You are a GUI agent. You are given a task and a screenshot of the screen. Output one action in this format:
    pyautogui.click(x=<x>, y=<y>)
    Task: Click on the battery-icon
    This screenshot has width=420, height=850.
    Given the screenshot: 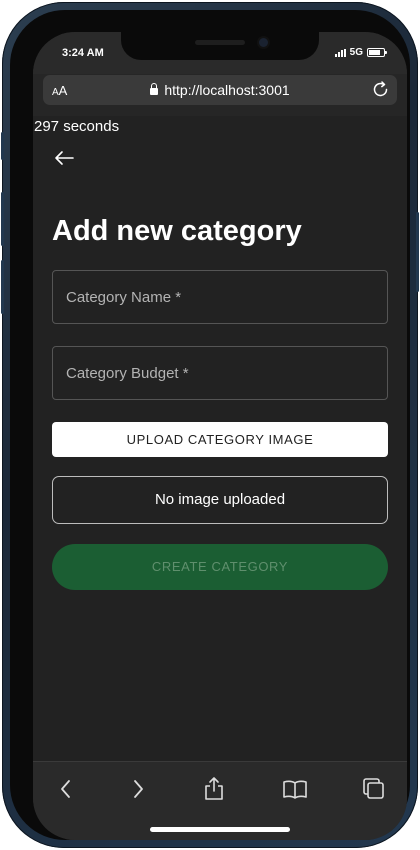 What is the action you would take?
    pyautogui.click(x=377, y=52)
    